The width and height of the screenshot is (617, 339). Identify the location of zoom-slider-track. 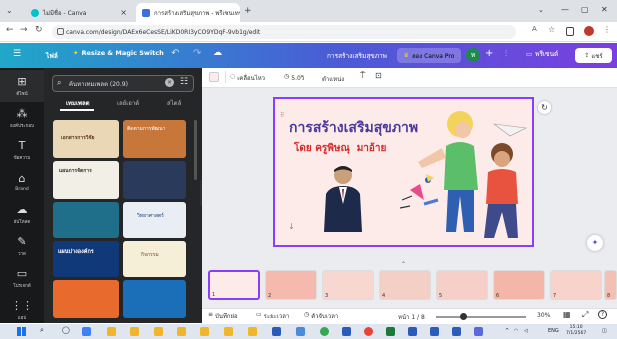
(481, 317).